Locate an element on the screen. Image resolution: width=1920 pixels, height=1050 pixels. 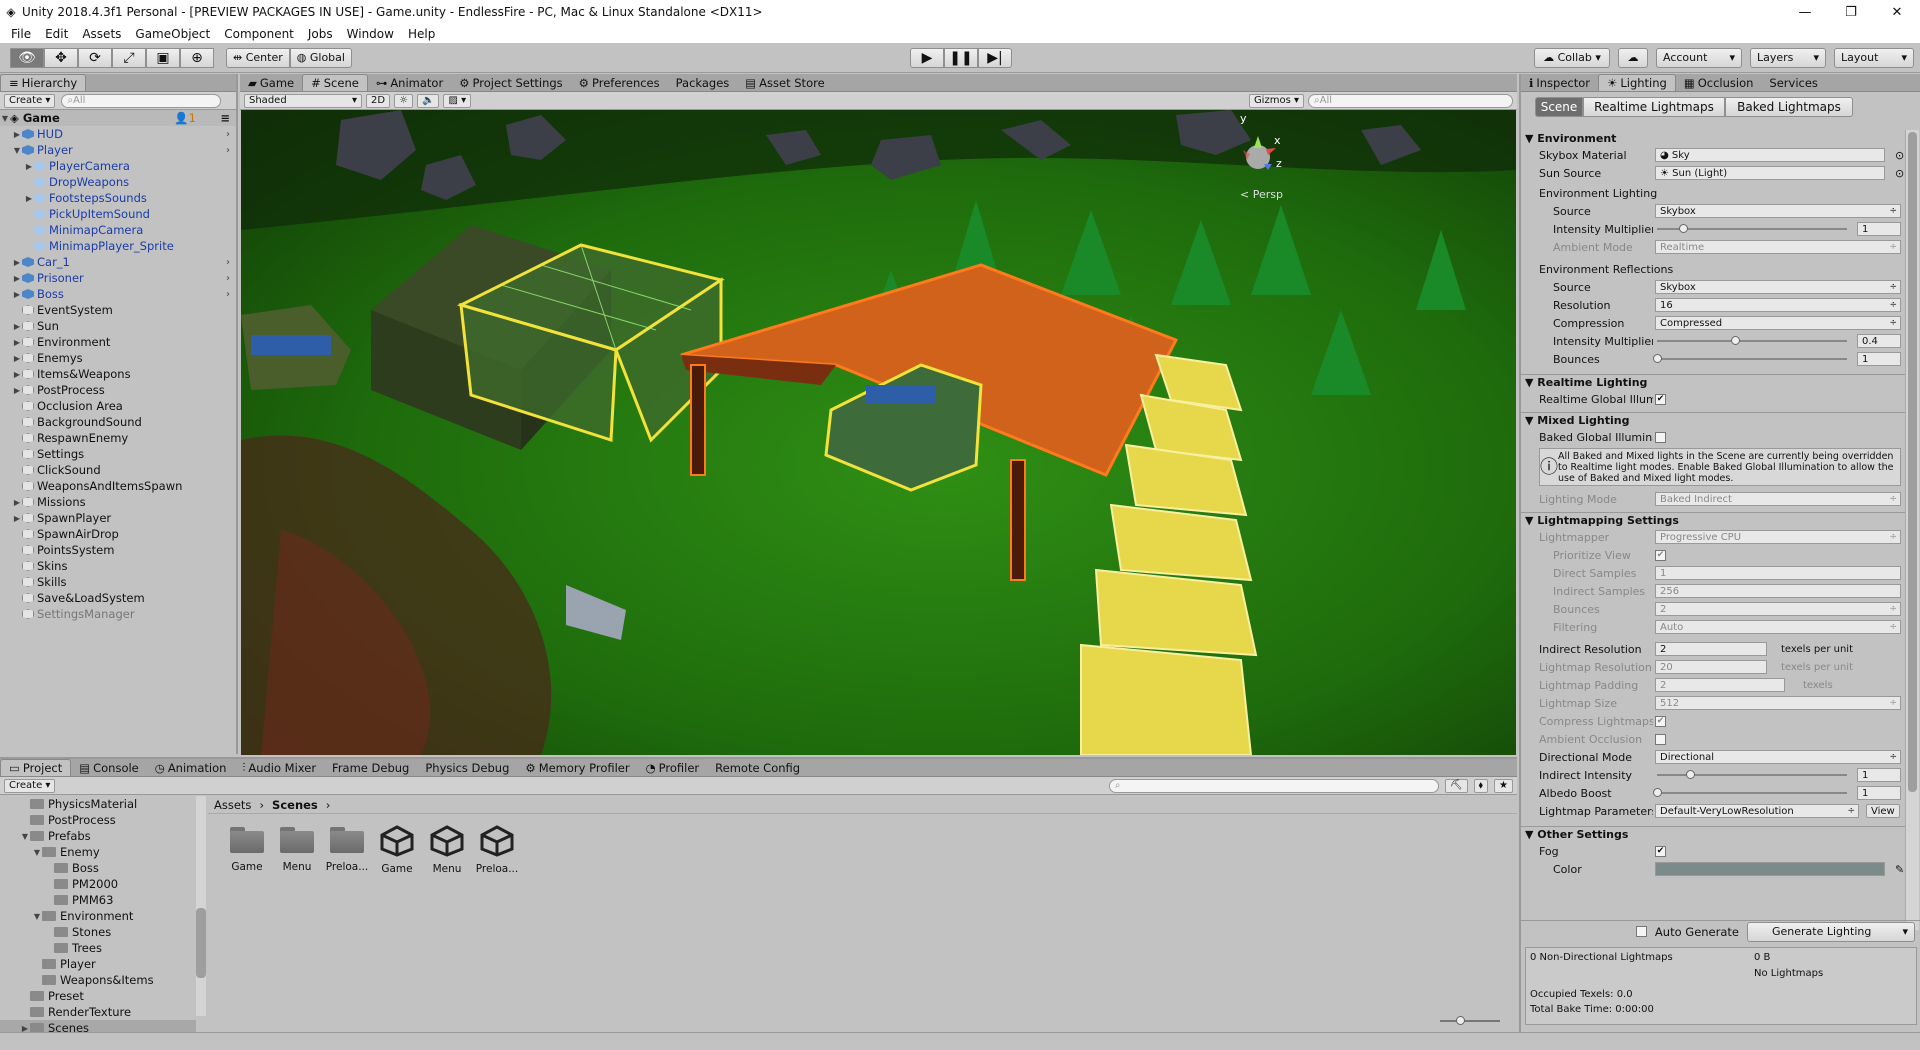
breadcrumb-scenes: Scenes is located at coordinates (295, 805).